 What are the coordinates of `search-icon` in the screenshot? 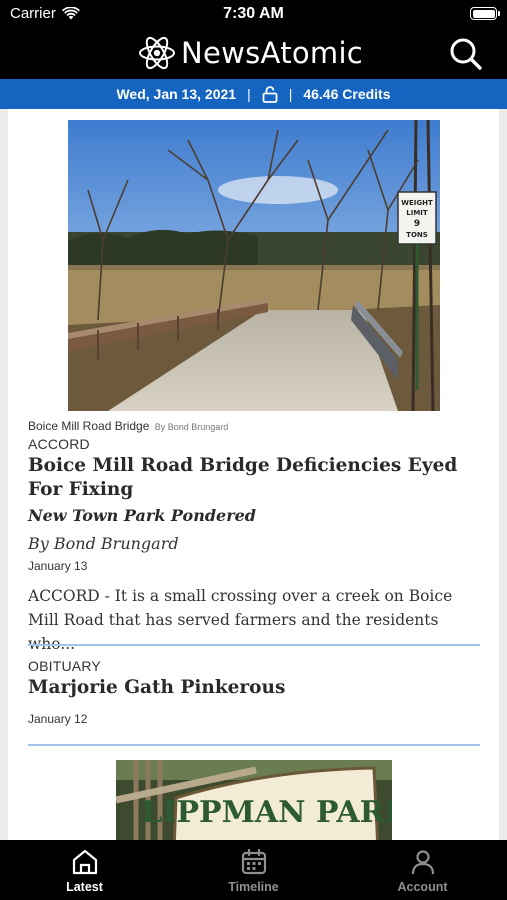 It's located at (466, 54).